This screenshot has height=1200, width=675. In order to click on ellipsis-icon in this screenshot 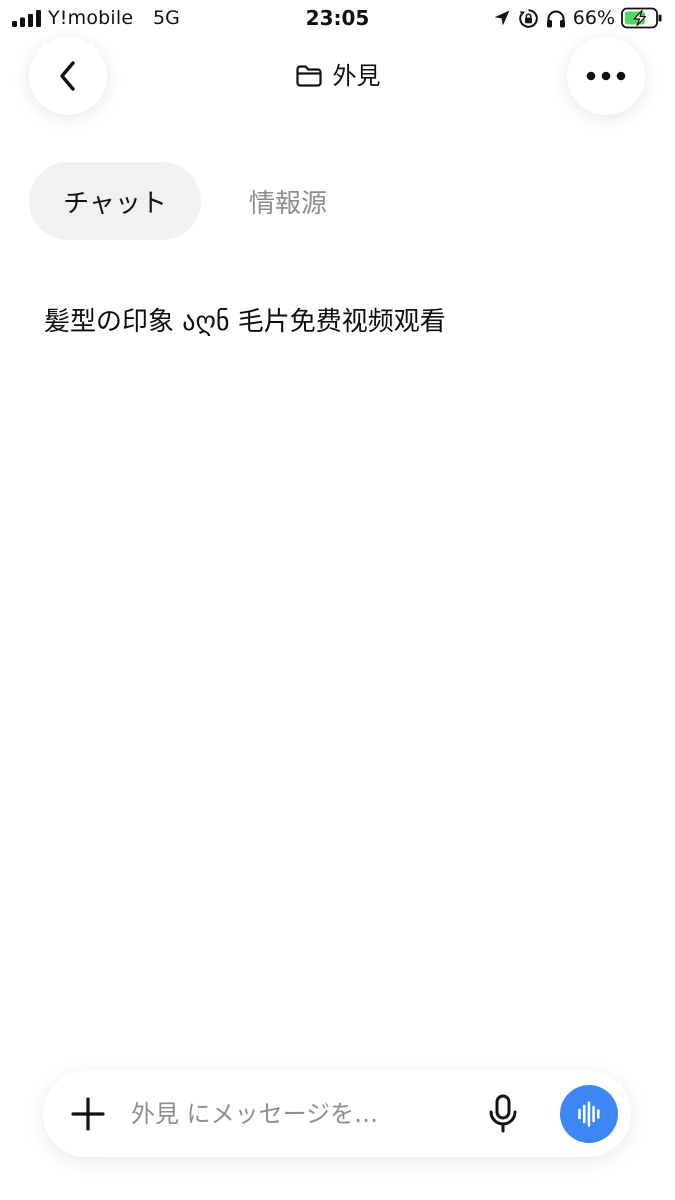, I will do `click(606, 76)`.